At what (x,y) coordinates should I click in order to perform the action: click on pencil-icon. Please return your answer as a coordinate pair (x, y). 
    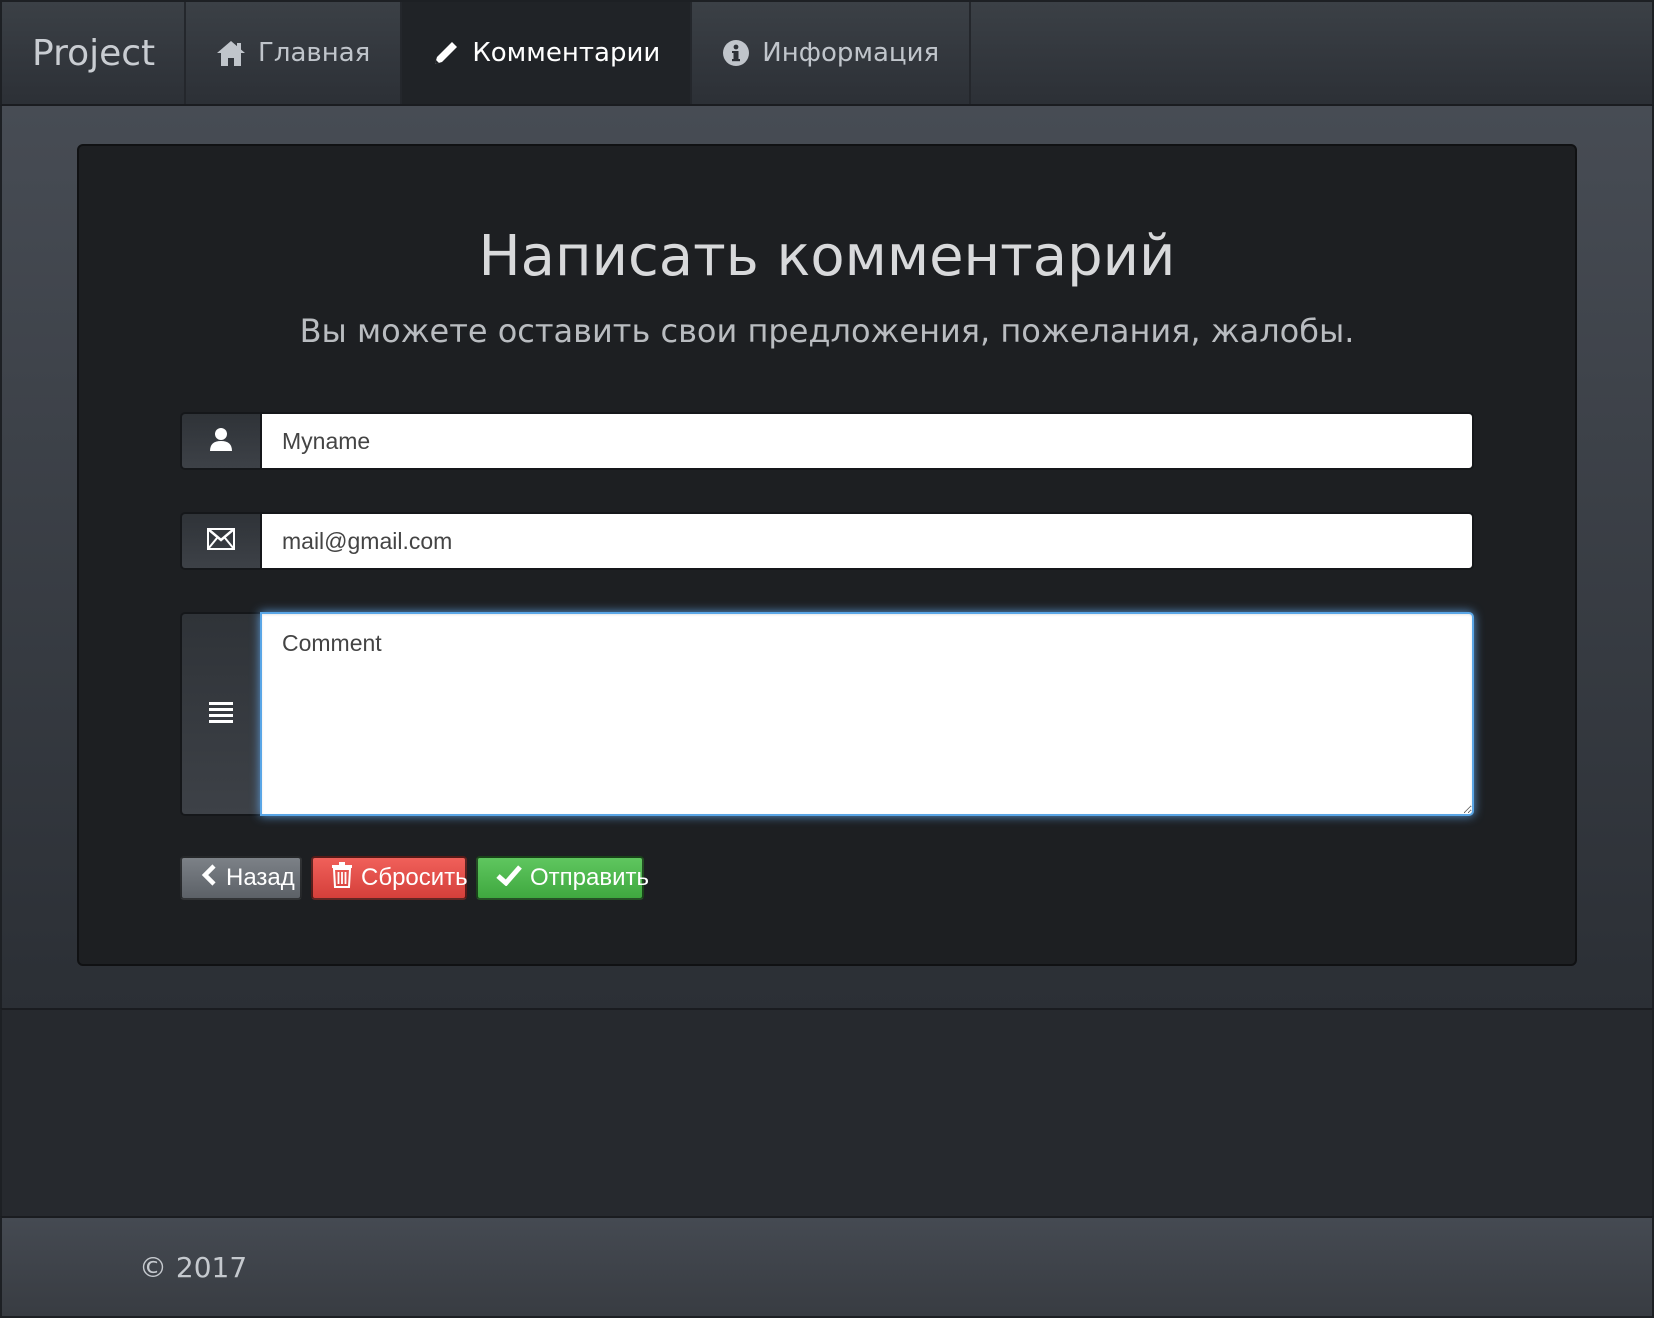
    Looking at the image, I should click on (446, 53).